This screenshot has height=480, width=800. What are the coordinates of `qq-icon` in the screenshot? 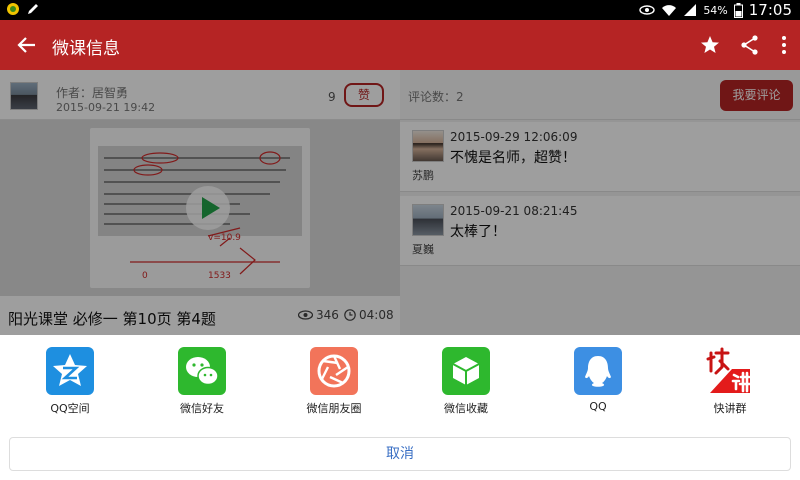 It's located at (598, 371).